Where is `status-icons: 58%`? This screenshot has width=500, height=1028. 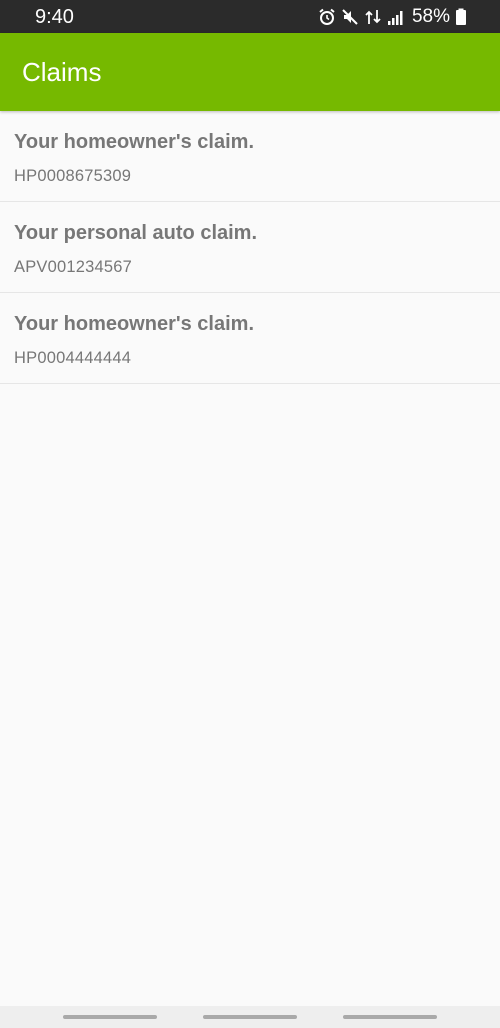
status-icons: 58% is located at coordinates (392, 17).